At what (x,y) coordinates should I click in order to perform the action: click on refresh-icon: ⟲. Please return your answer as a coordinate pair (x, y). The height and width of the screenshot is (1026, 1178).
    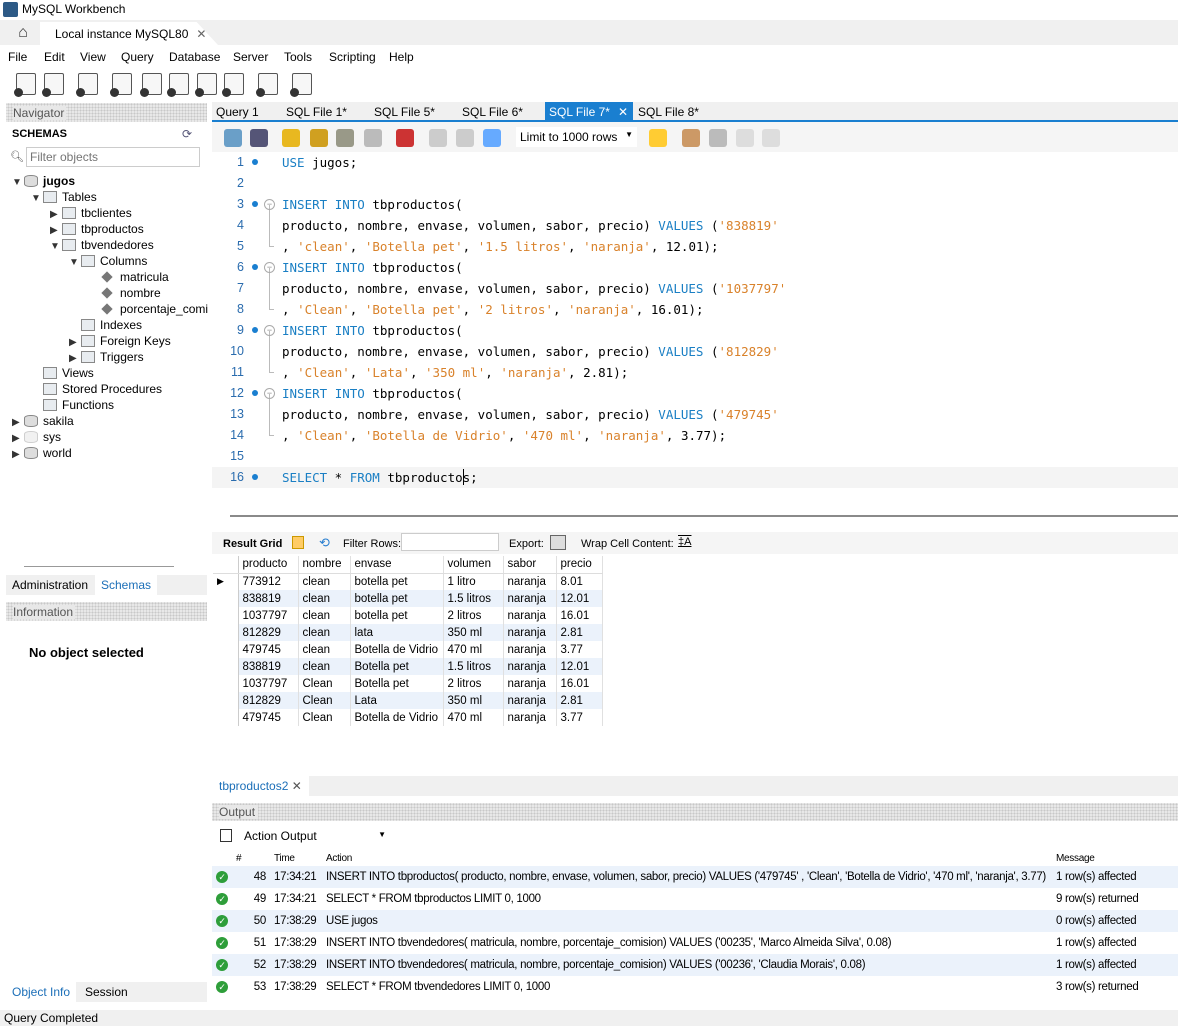
    Looking at the image, I should click on (324, 543).